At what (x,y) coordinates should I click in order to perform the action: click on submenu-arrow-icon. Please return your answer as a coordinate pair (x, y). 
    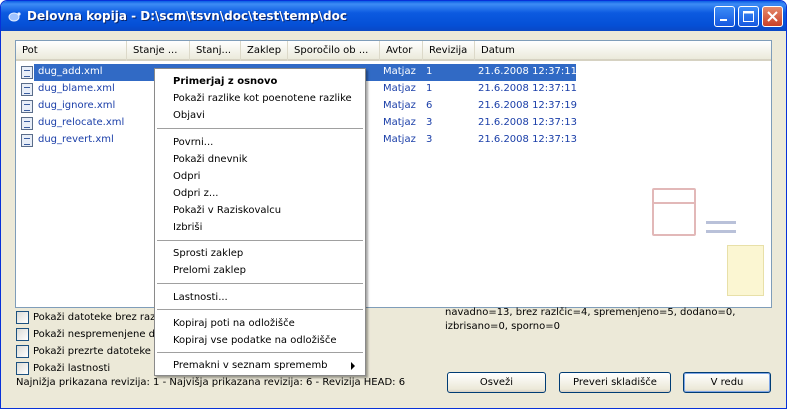
    Looking at the image, I should click on (353, 366).